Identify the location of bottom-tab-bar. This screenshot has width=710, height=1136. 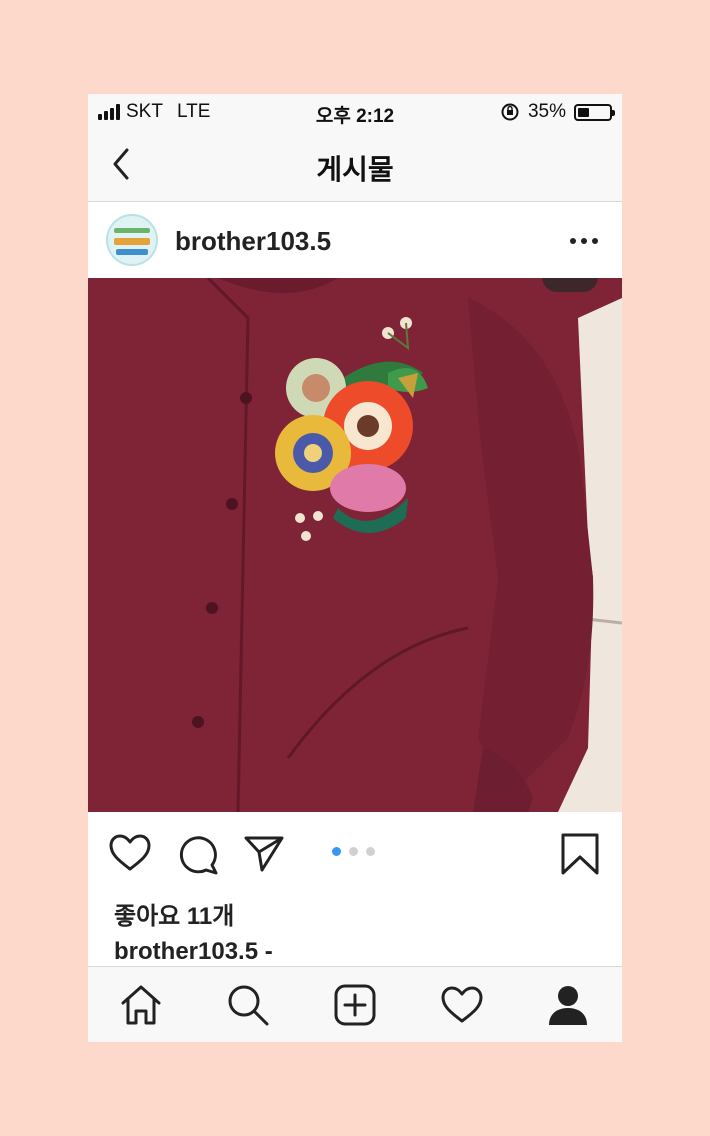
(355, 1004).